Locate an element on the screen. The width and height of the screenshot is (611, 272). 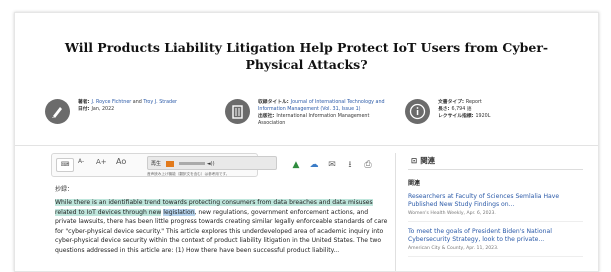
pub-key: 収録タイトル: is located at coordinates (273, 102).